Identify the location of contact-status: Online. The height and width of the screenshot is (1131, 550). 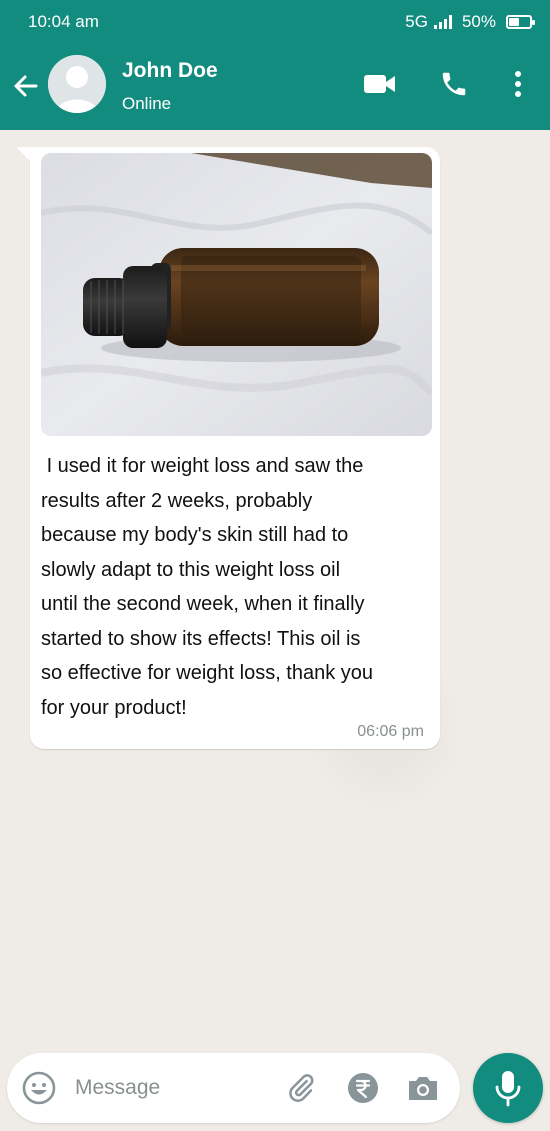
(147, 103).